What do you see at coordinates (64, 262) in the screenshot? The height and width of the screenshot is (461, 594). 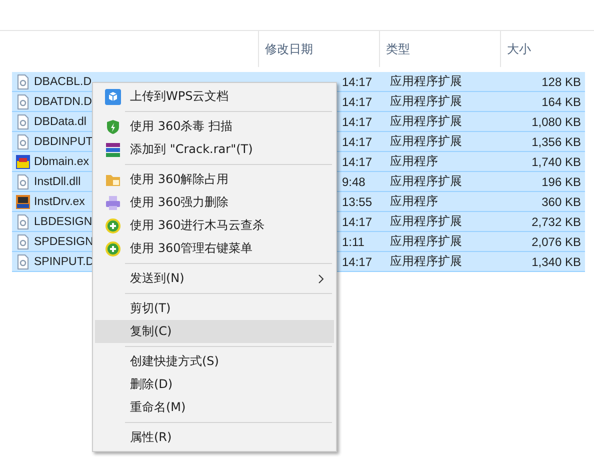 I see `file-name: SPINPUT.D` at bounding box center [64, 262].